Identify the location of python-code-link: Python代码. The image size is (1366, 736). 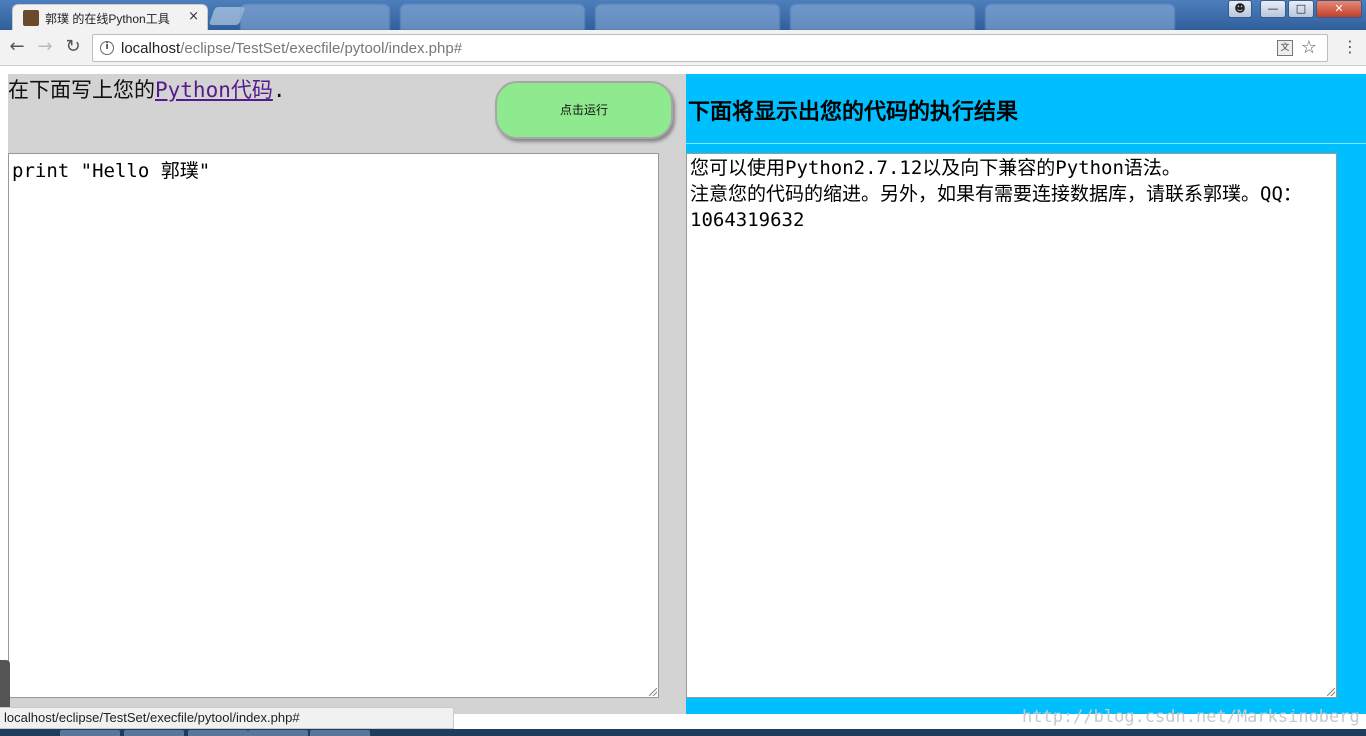
(214, 90).